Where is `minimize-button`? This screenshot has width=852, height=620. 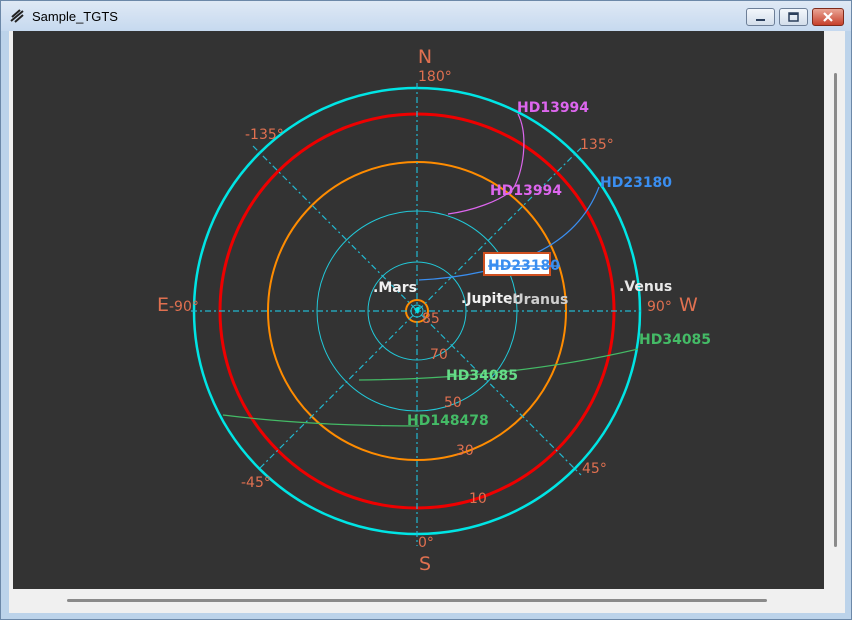 minimize-button is located at coordinates (760, 17).